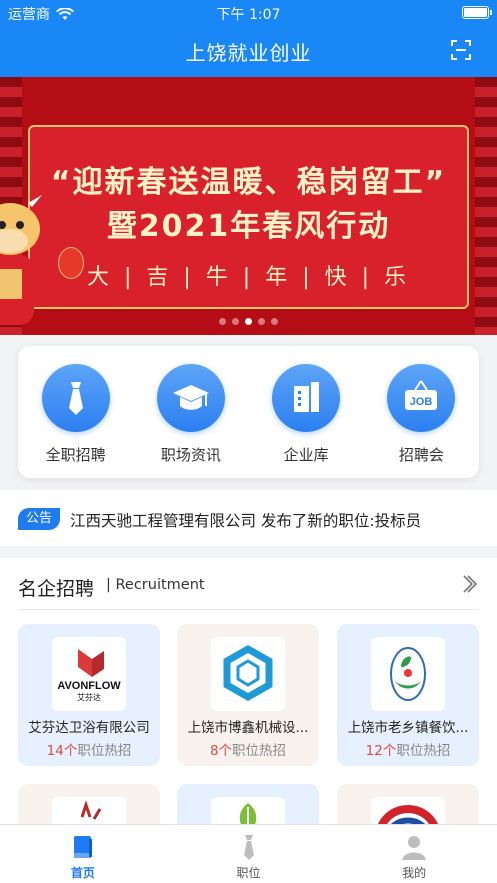  I want to click on quick-item-career-news: 职场资讯, so click(190, 412).